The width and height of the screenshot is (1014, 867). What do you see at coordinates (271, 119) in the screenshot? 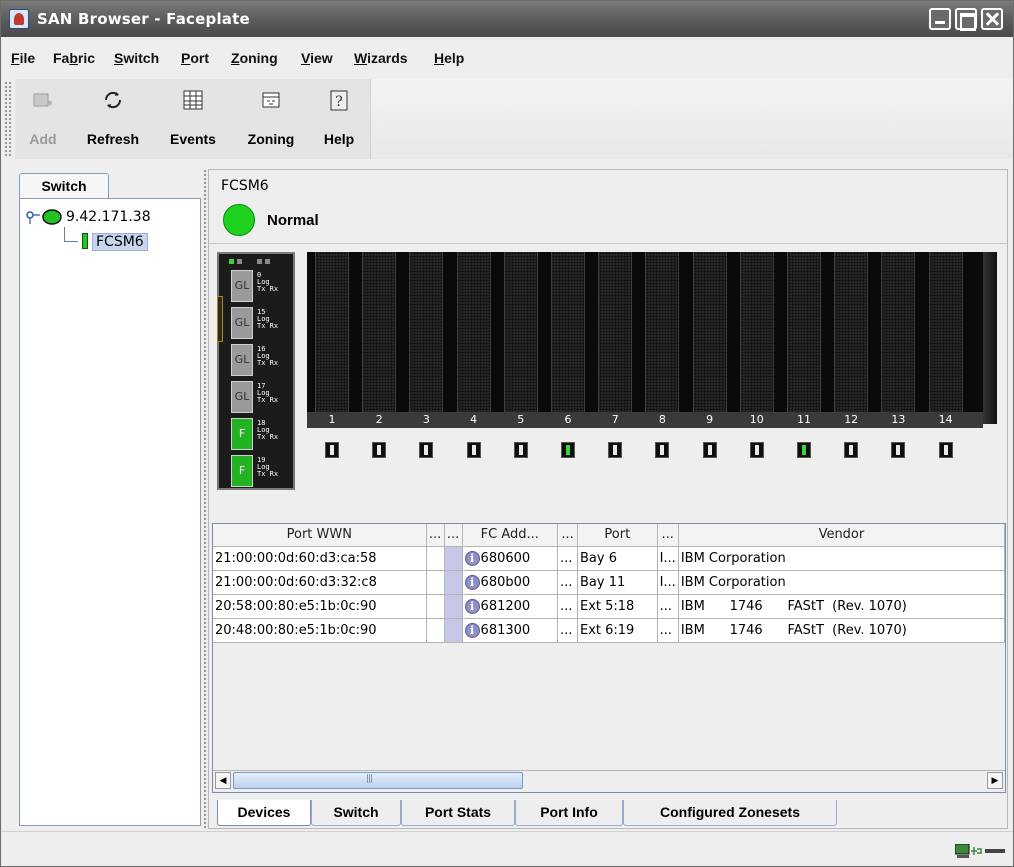
I see `zoning-button: Zoning` at bounding box center [271, 119].